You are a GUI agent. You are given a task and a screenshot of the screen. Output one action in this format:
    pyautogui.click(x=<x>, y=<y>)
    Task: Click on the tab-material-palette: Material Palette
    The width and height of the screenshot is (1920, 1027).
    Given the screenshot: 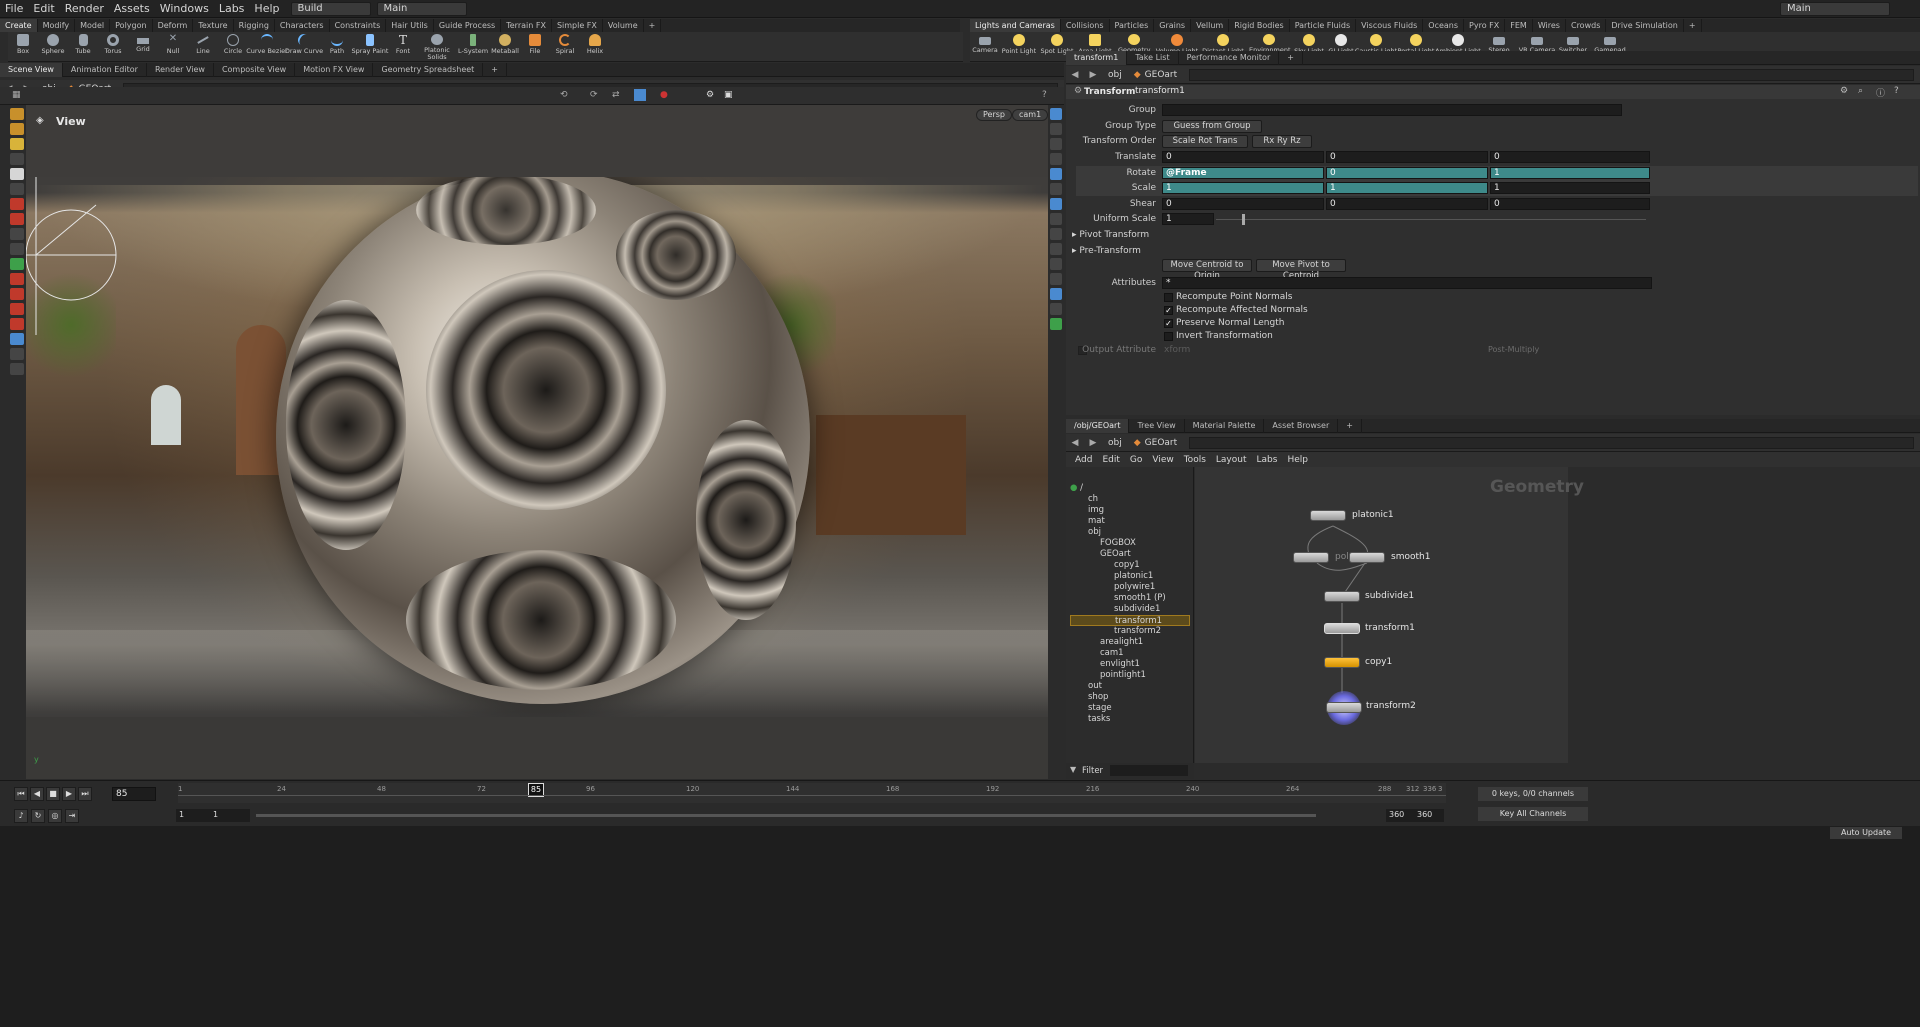 What is the action you would take?
    pyautogui.click(x=1225, y=425)
    